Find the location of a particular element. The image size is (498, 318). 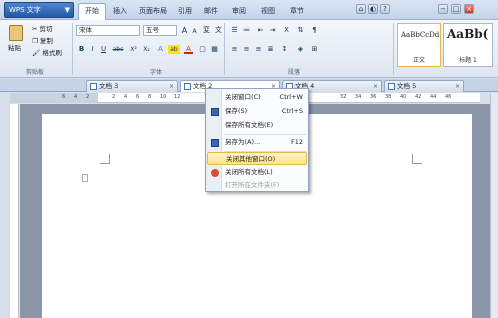

menu-item-save-as: 另存为(A)... F12 is located at coordinates (257, 142).